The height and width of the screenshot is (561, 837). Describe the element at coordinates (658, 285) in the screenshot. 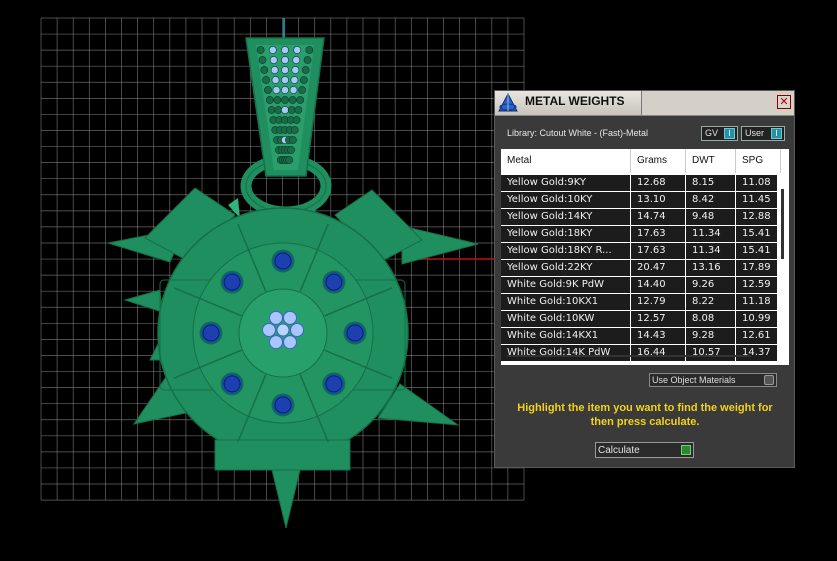

I see `table-cell: 14.40` at that location.